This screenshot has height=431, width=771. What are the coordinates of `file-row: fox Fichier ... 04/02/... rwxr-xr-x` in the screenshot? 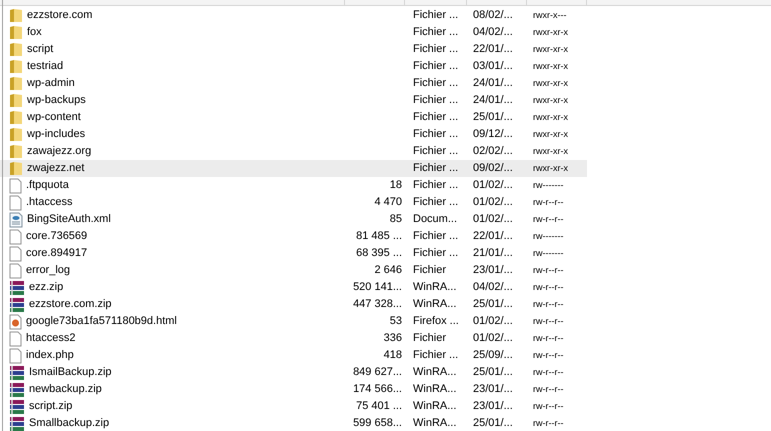 It's located at (293, 32).